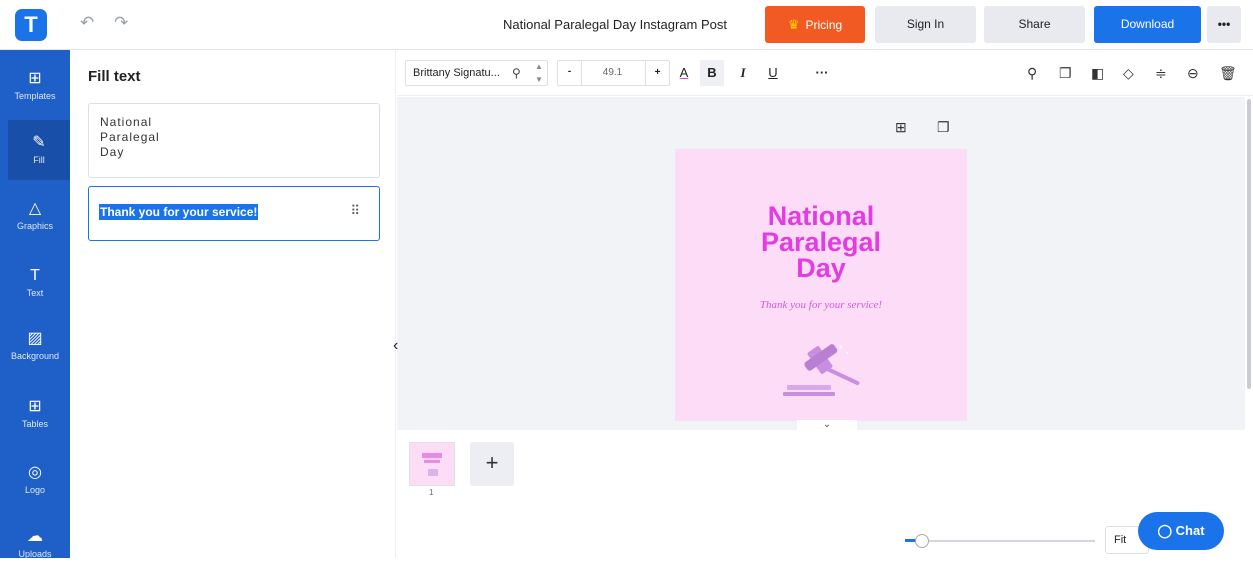 The height and width of the screenshot is (574, 1253). What do you see at coordinates (130, 137) in the screenshot?
I see `text-line: Paralegal` at bounding box center [130, 137].